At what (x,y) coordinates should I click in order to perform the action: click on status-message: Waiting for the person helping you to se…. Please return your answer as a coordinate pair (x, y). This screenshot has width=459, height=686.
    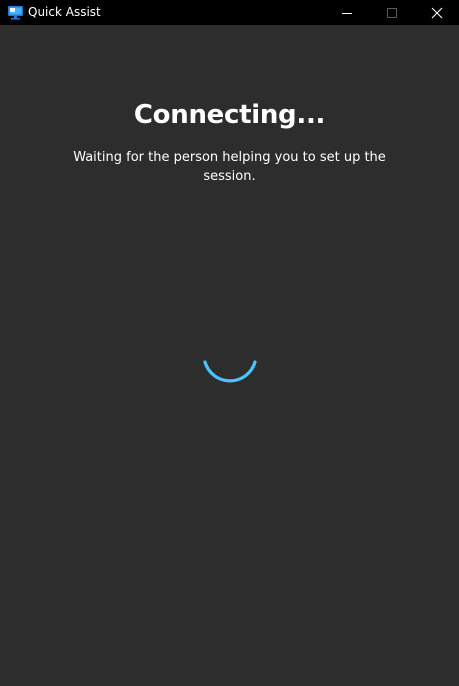
    Looking at the image, I should click on (229, 167).